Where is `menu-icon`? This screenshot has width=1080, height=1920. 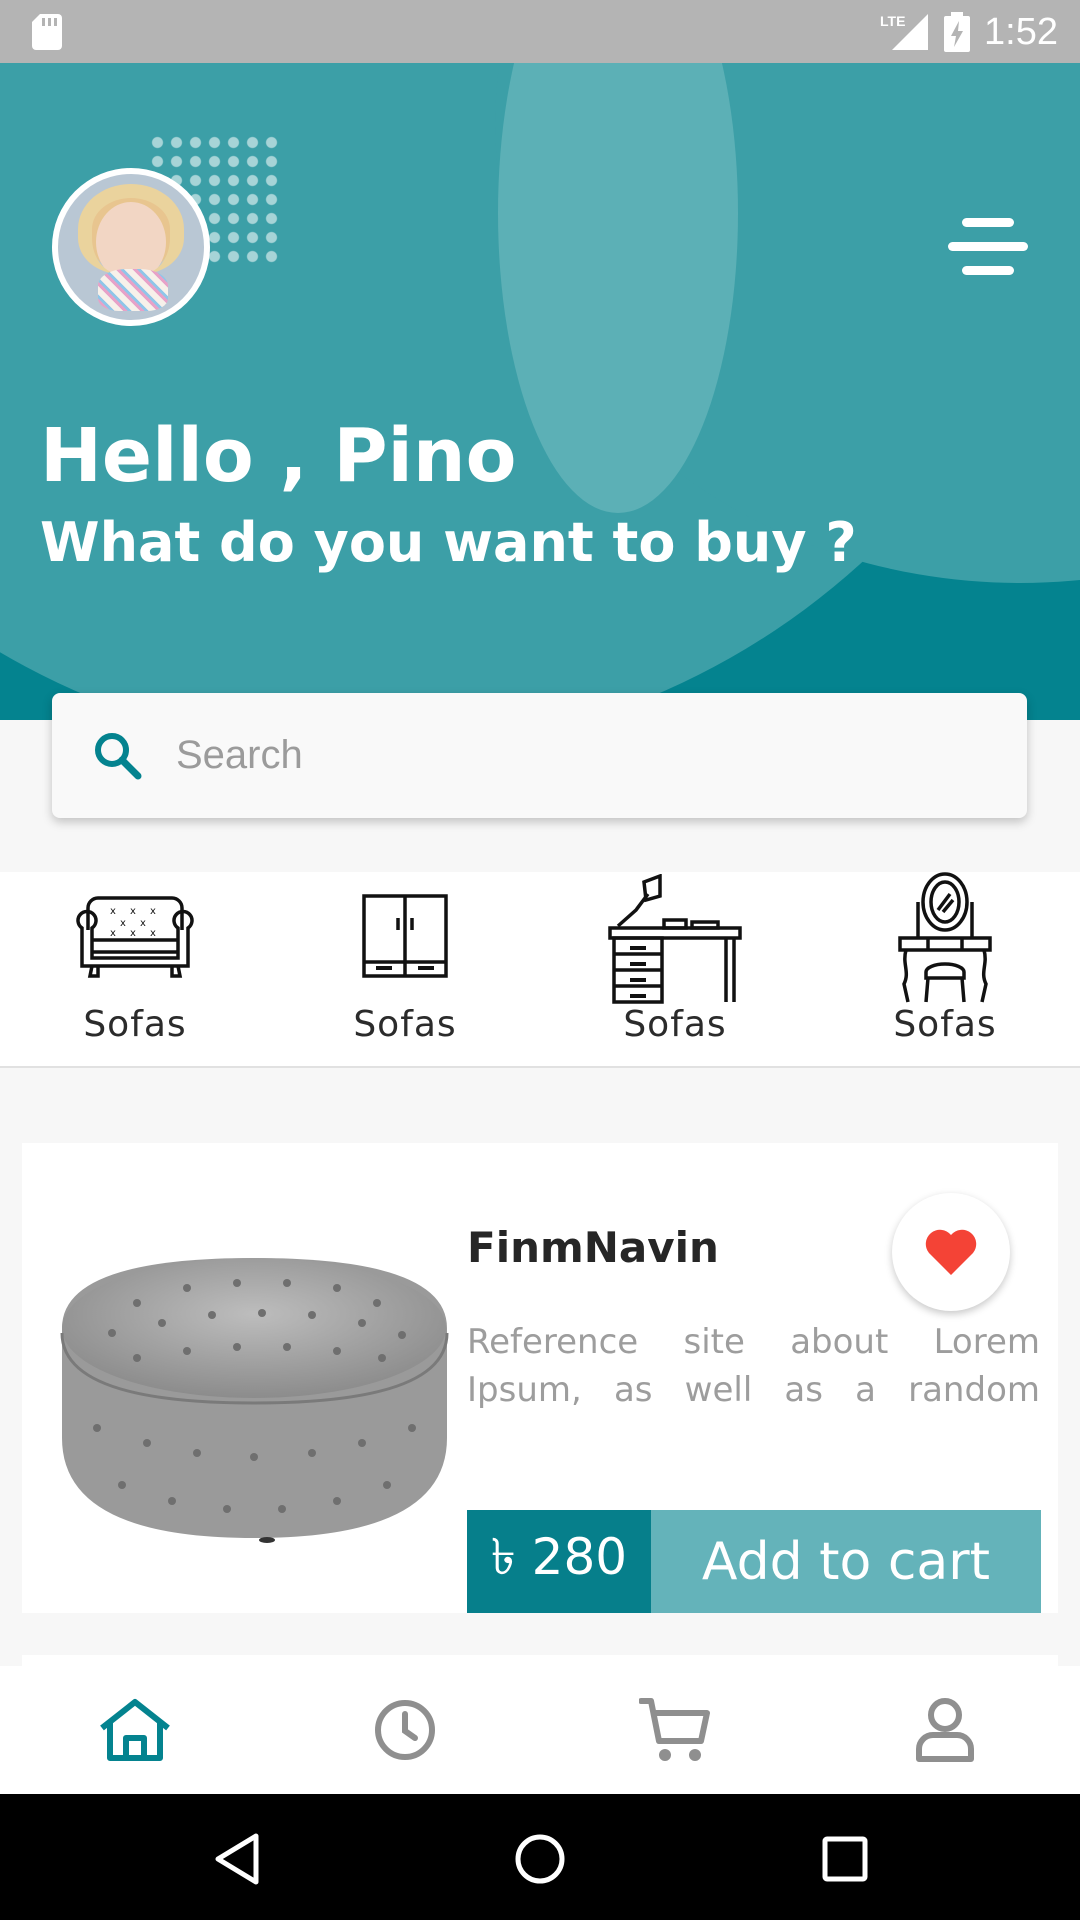
menu-icon is located at coordinates (988, 247).